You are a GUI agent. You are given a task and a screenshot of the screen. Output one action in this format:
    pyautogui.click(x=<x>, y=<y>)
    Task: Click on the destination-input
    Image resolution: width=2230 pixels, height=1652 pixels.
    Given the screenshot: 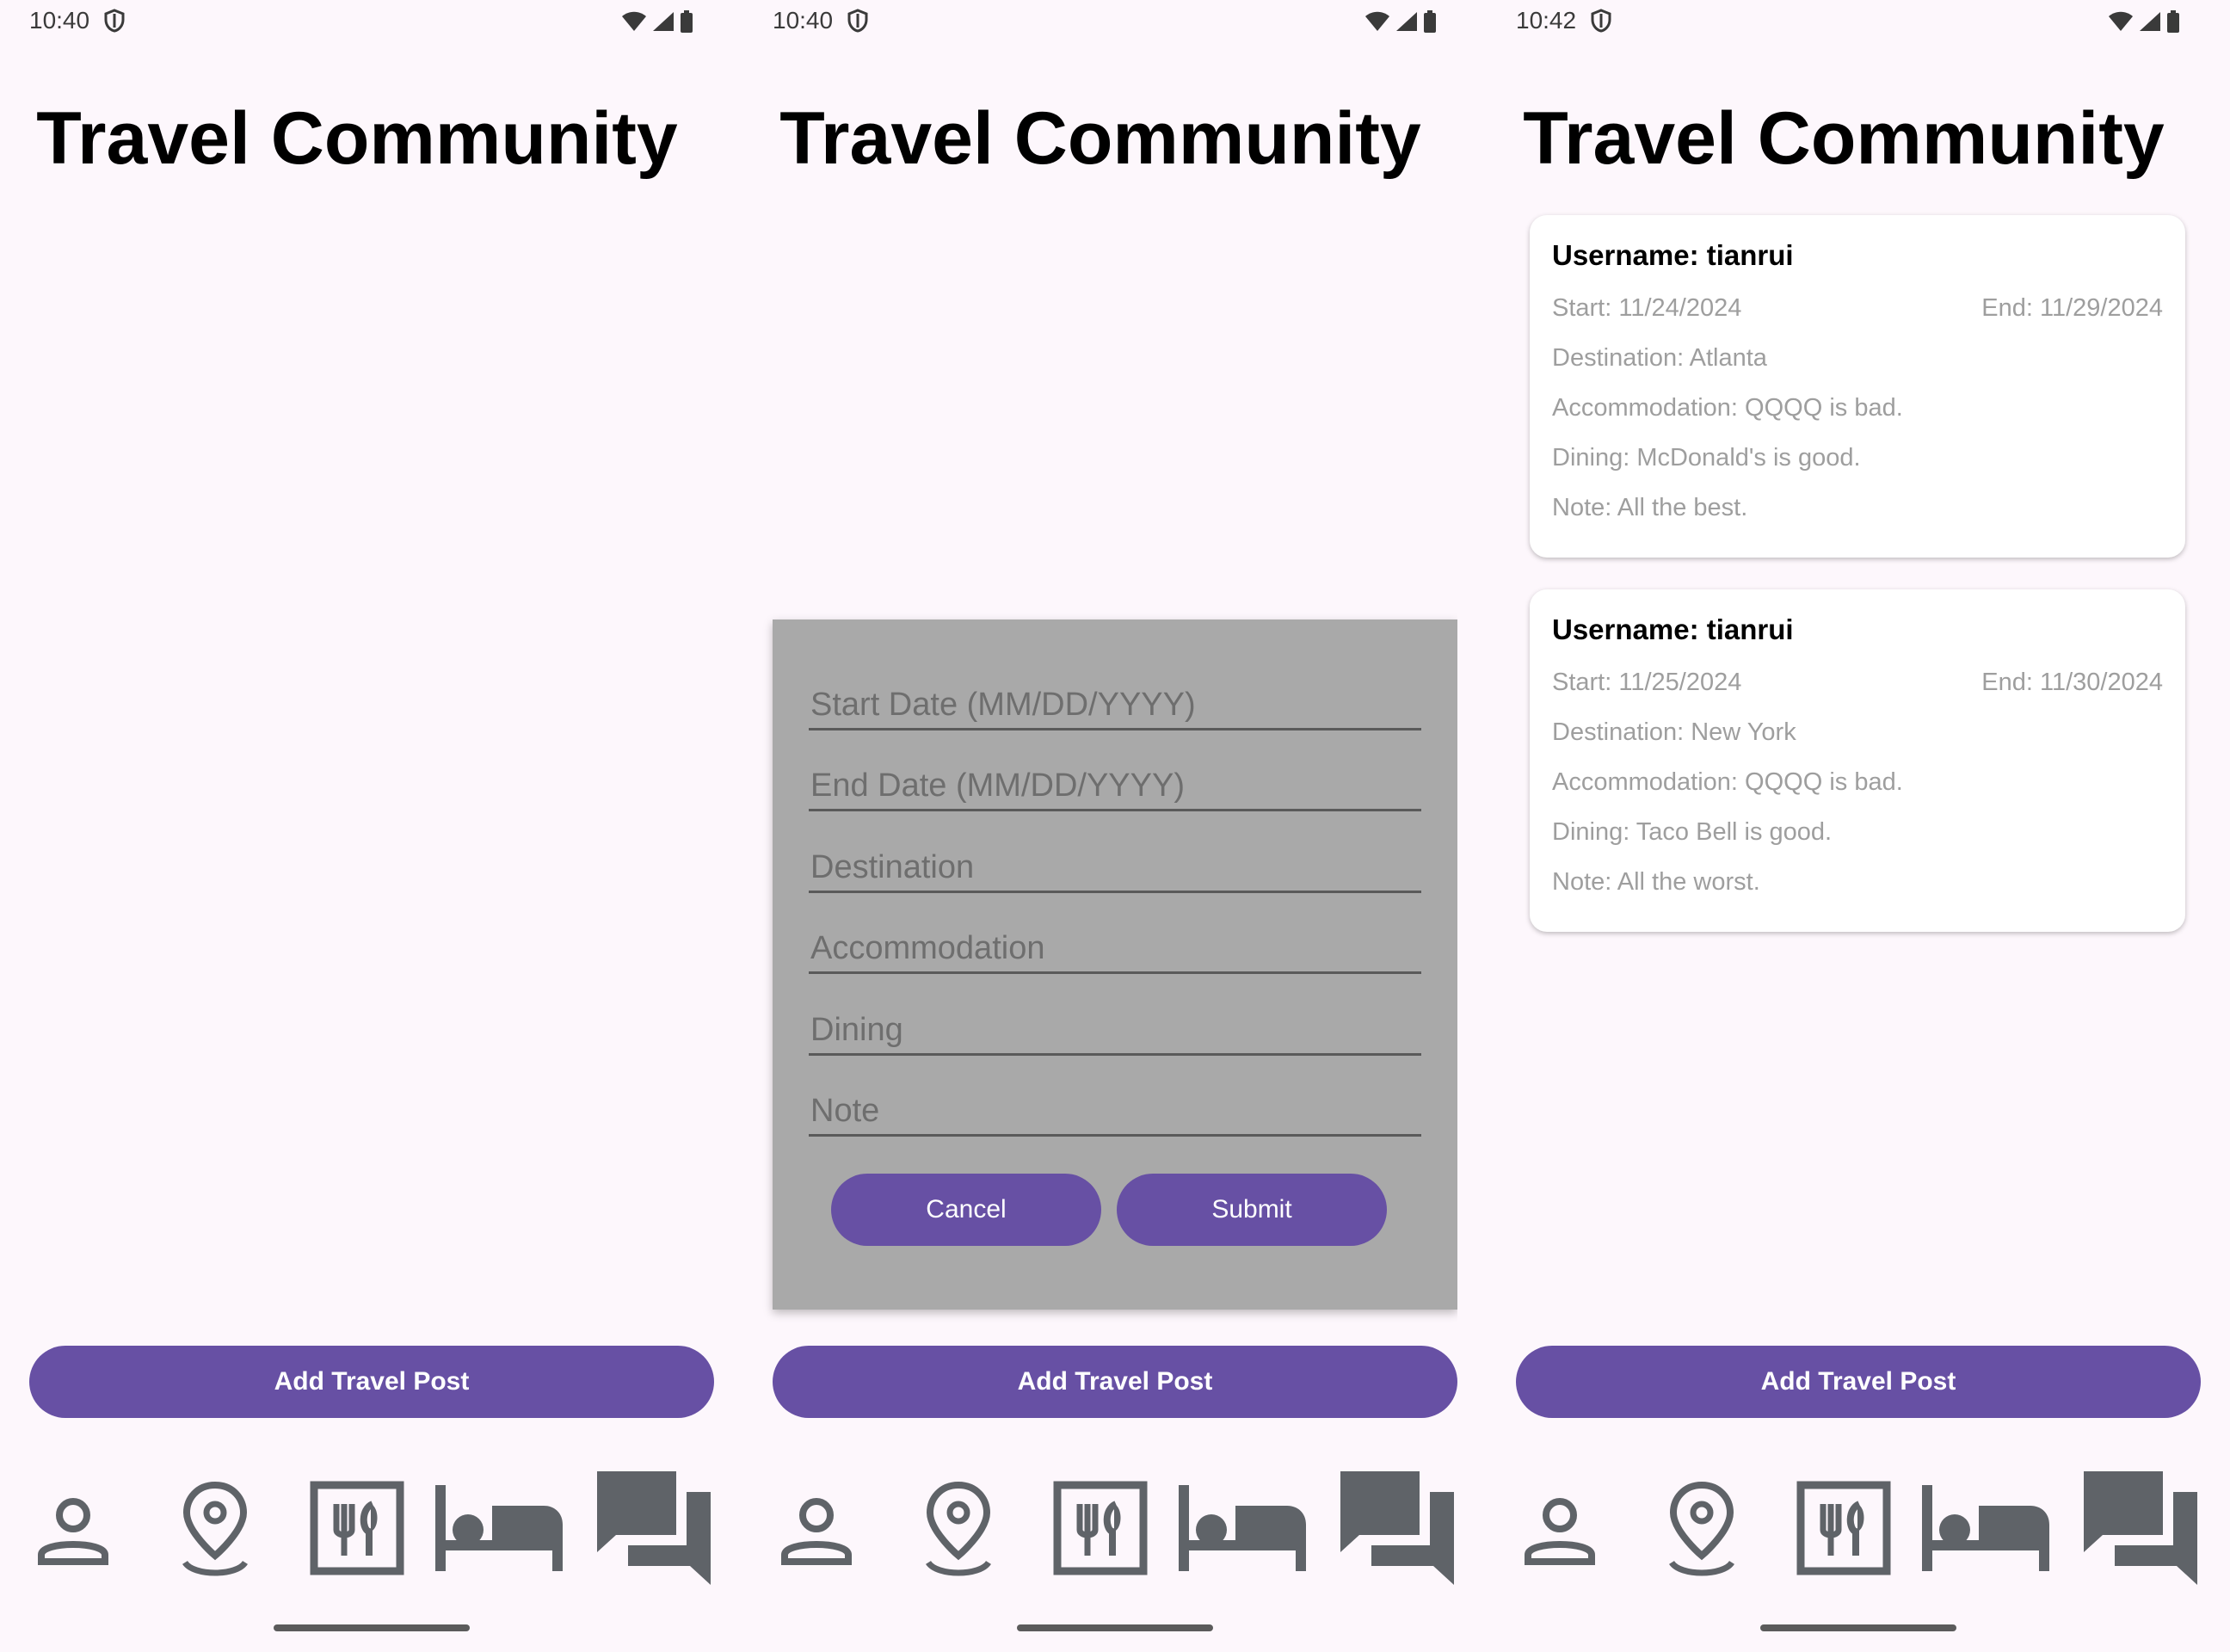 What is the action you would take?
    pyautogui.click(x=1117, y=867)
    